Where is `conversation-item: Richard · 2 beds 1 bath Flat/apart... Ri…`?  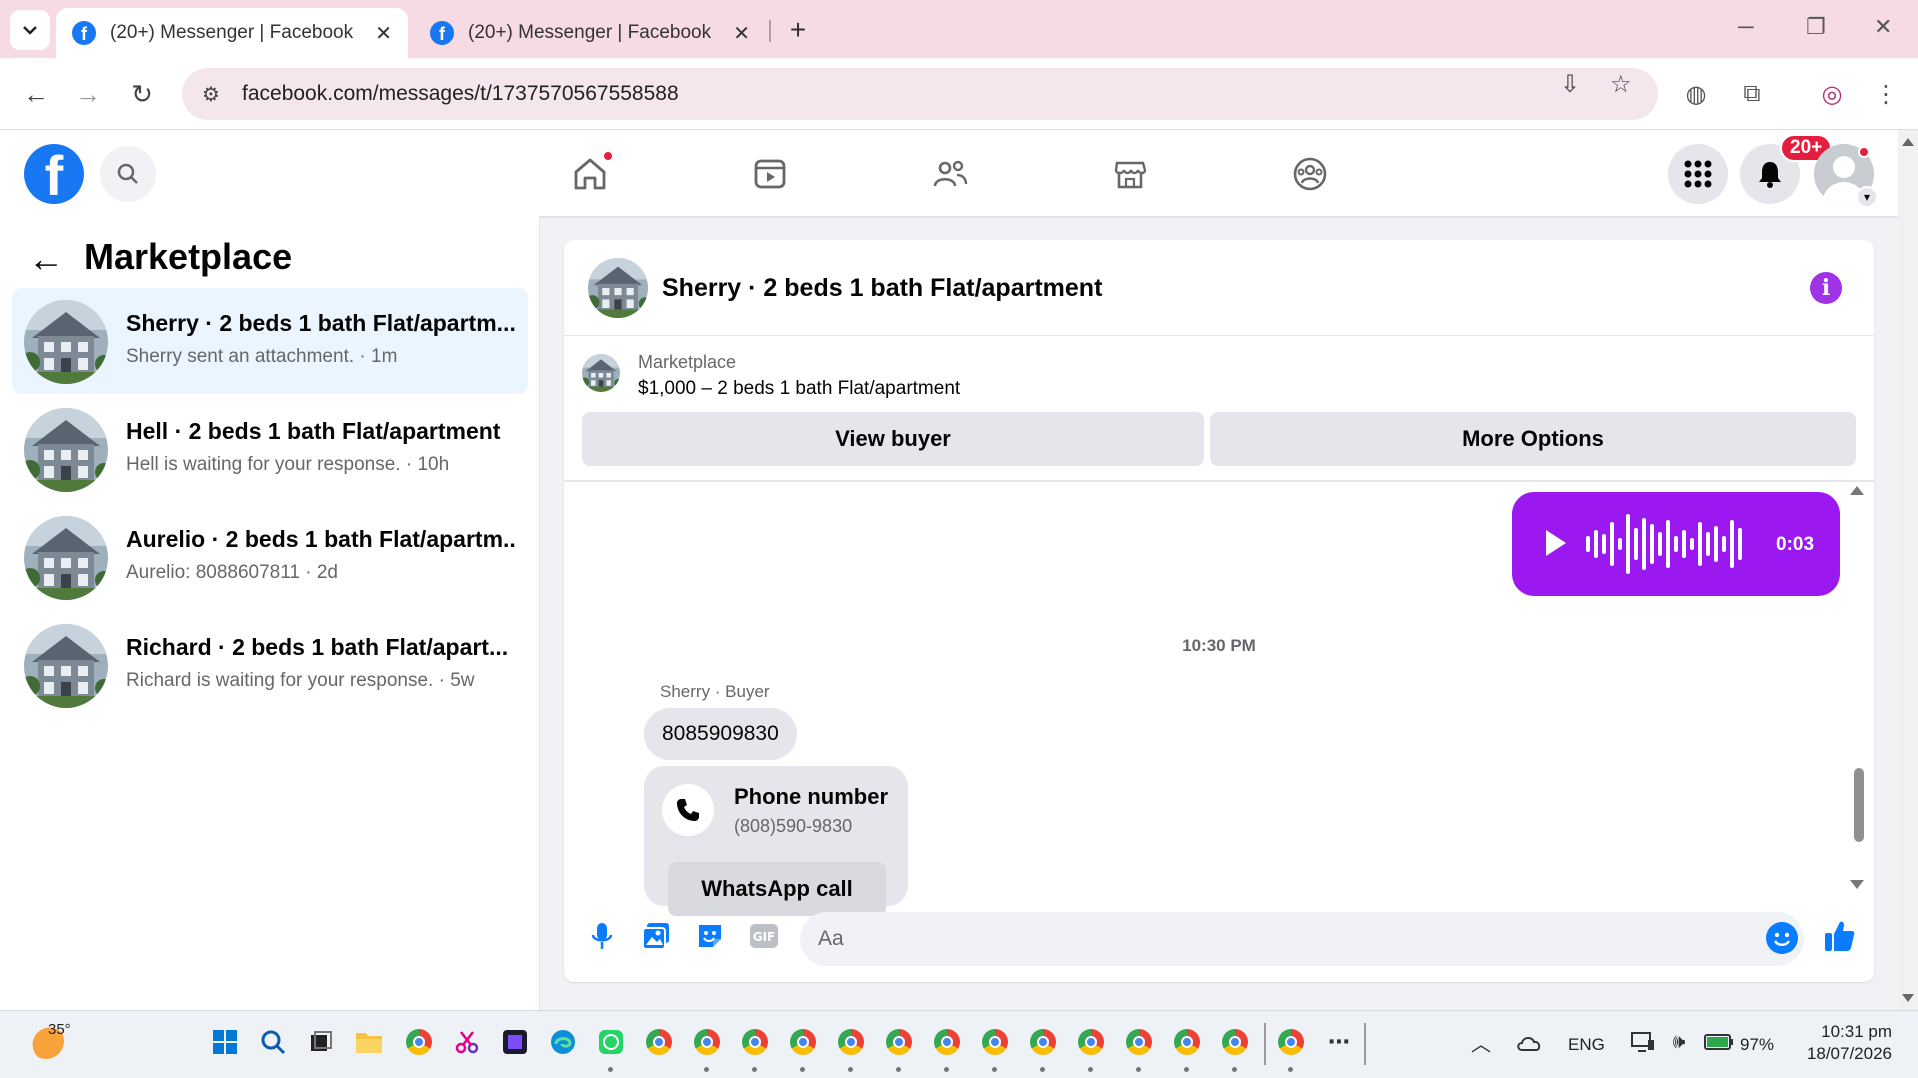
conversation-item: Richard · 2 beds 1 bath Flat/apart... Ri… is located at coordinates (270, 665).